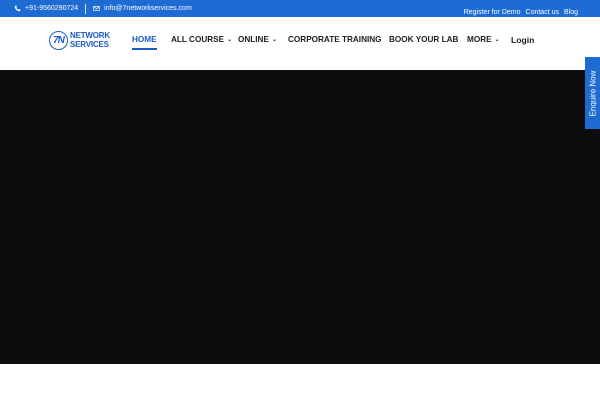 The image size is (600, 400). I want to click on nav-corporate-training-label: CORPORATE TRAINING, so click(335, 39).